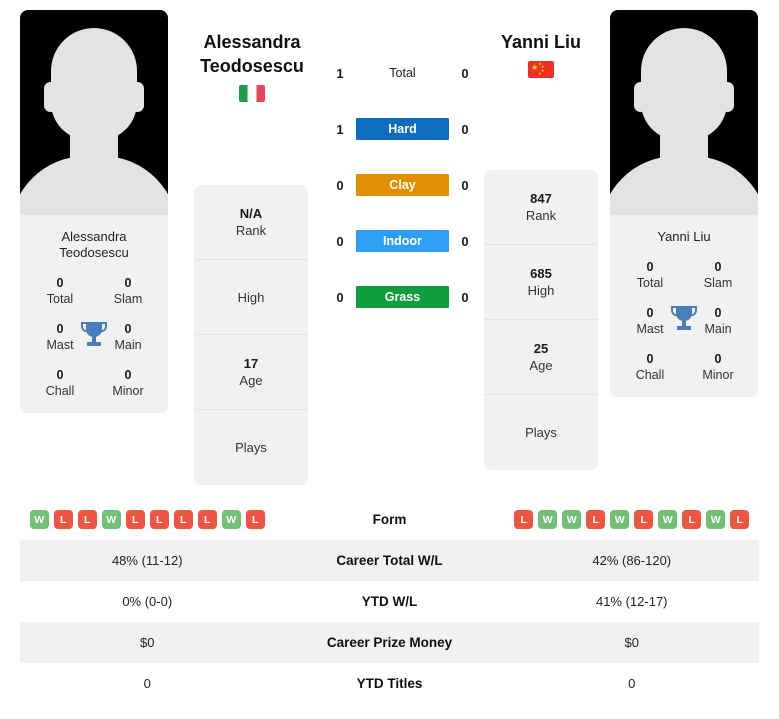 Image resolution: width=779 pixels, height=719 pixels. I want to click on h2h-row-indoor: 0 Indoor 0, so click(402, 241).